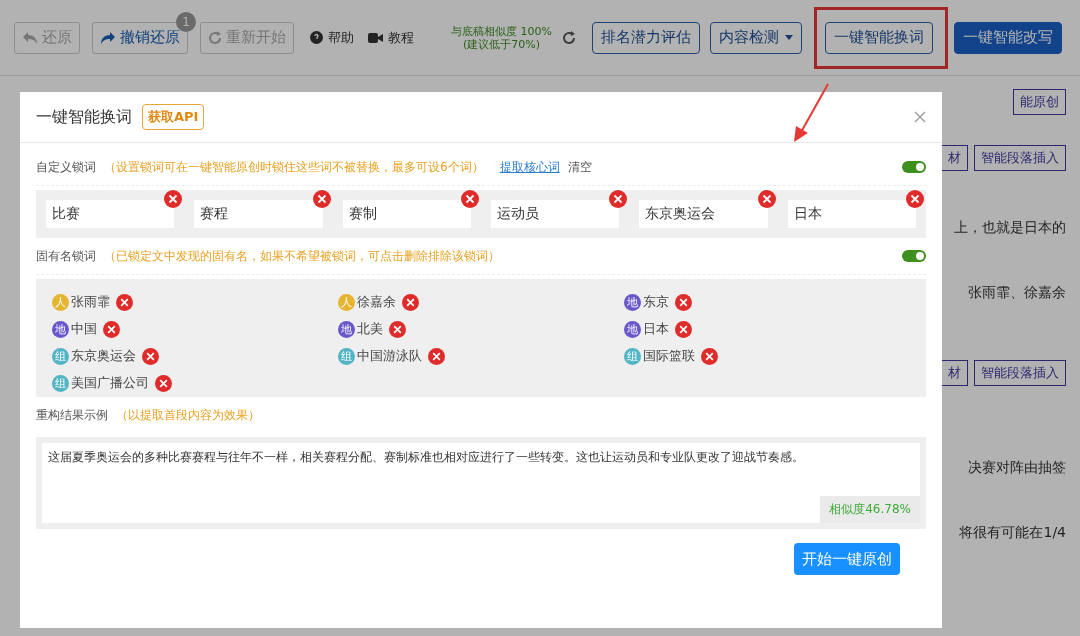 This screenshot has width=1080, height=636. What do you see at coordinates (703, 214) in the screenshot?
I see `word-field: 东京奥运会` at bounding box center [703, 214].